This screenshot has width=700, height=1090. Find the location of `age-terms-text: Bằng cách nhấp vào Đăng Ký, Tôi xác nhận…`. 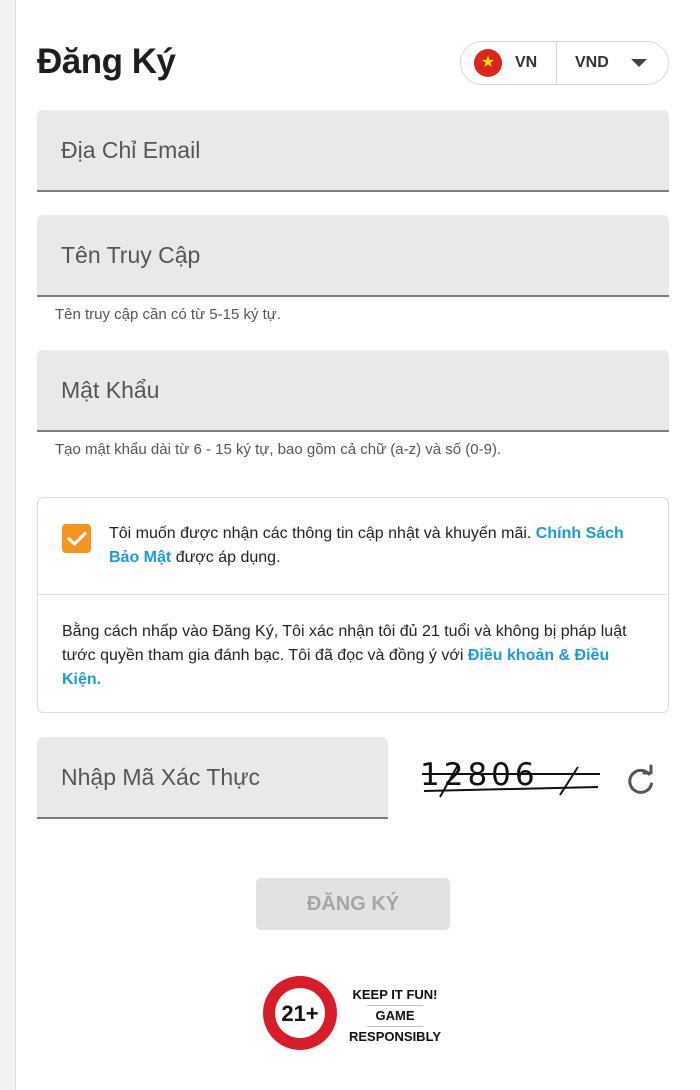

age-terms-text: Bằng cách nhấp vào Đăng Ký, Tôi xác nhận… is located at coordinates (357, 656).